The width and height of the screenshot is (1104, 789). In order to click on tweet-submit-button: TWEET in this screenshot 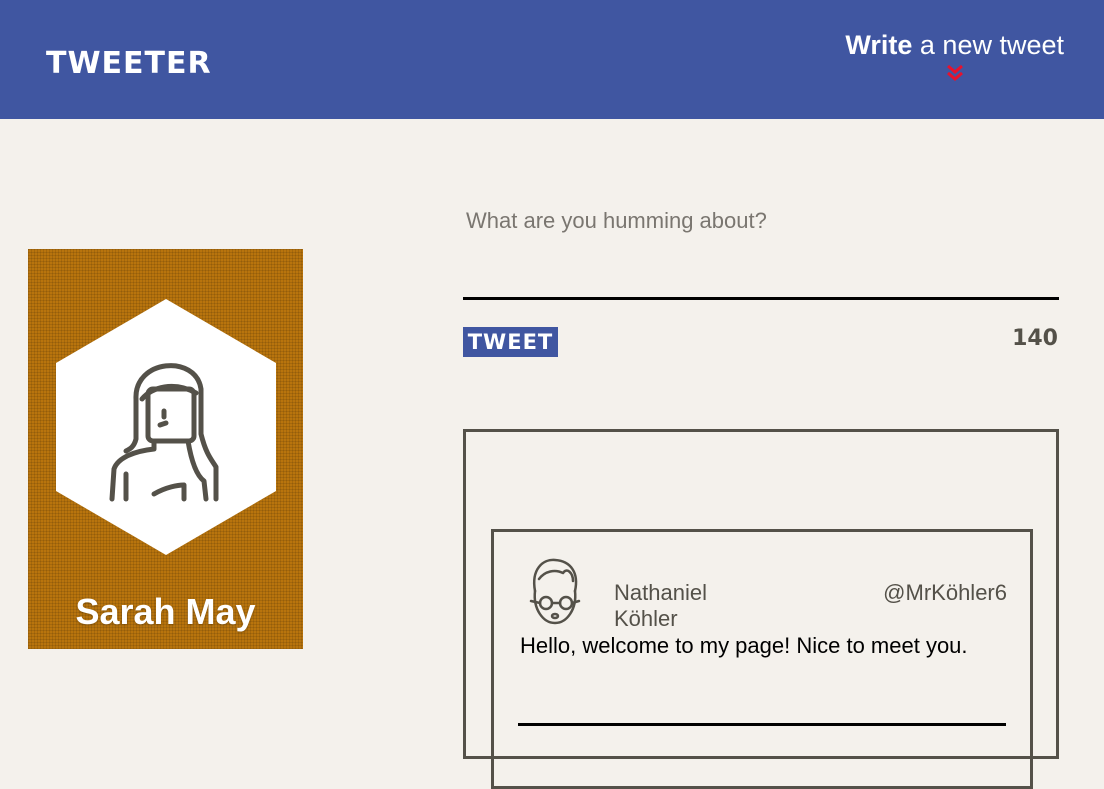, I will do `click(510, 342)`.